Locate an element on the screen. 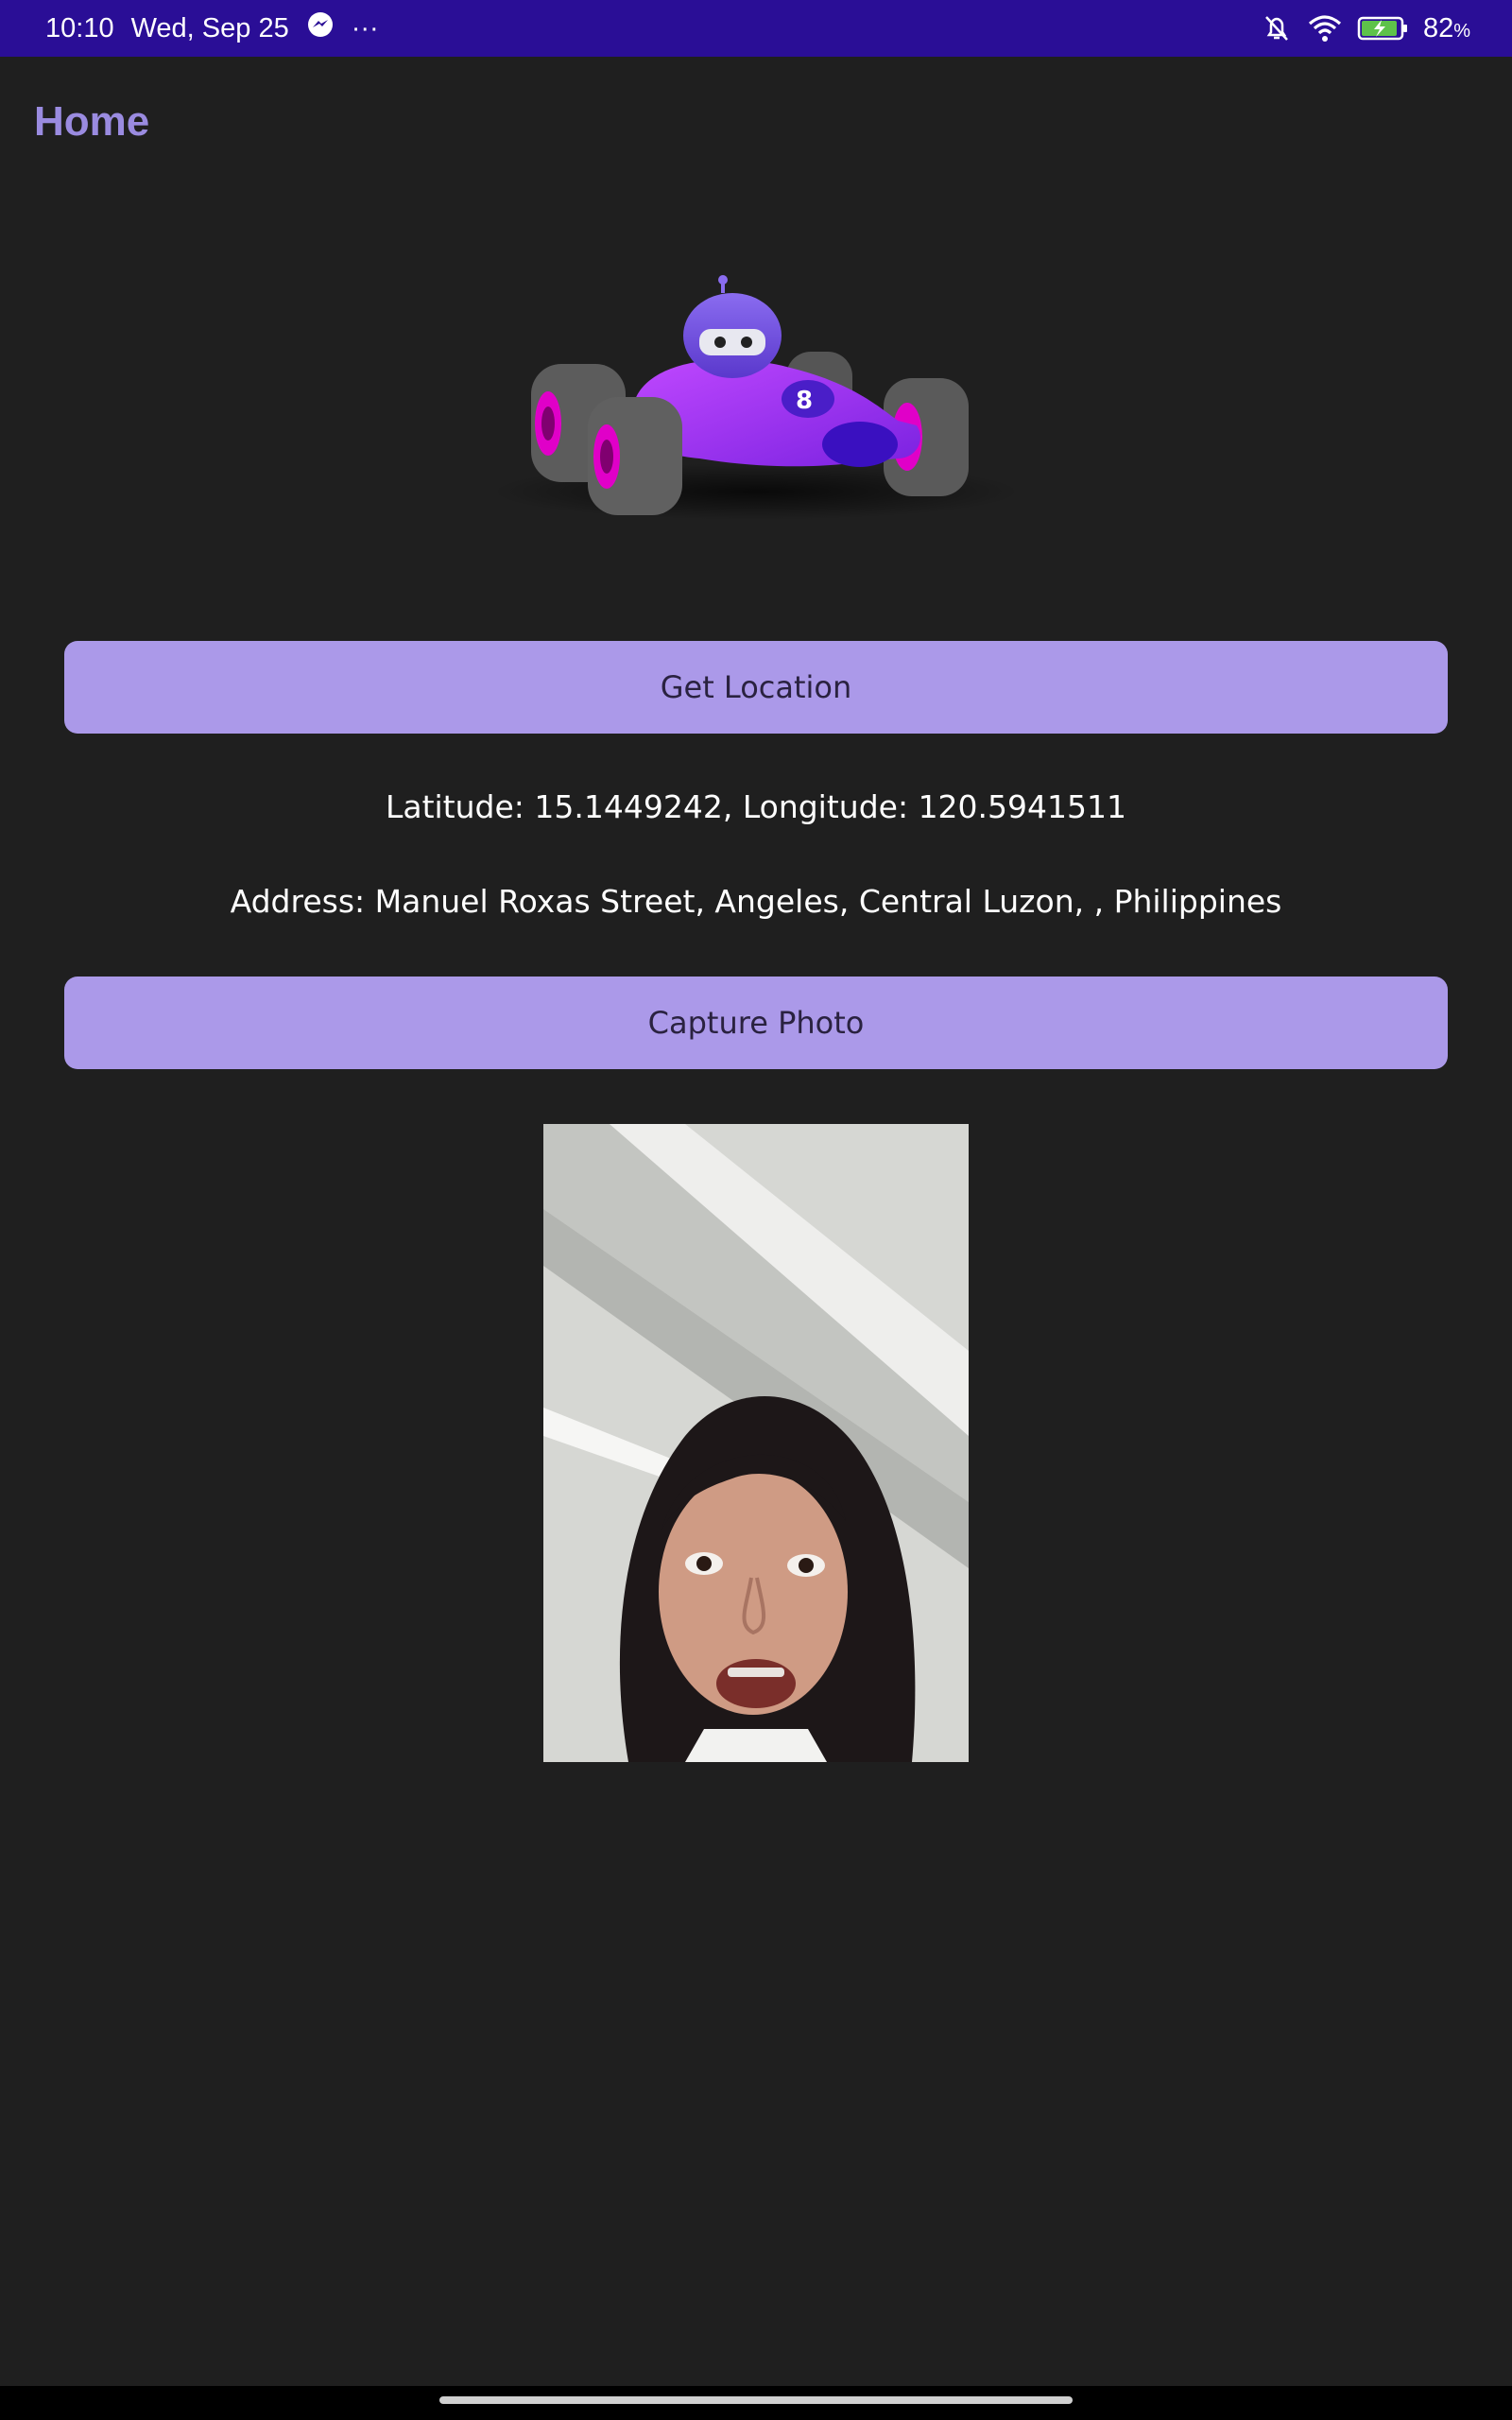  battery-level: 82% is located at coordinates (1446, 28).